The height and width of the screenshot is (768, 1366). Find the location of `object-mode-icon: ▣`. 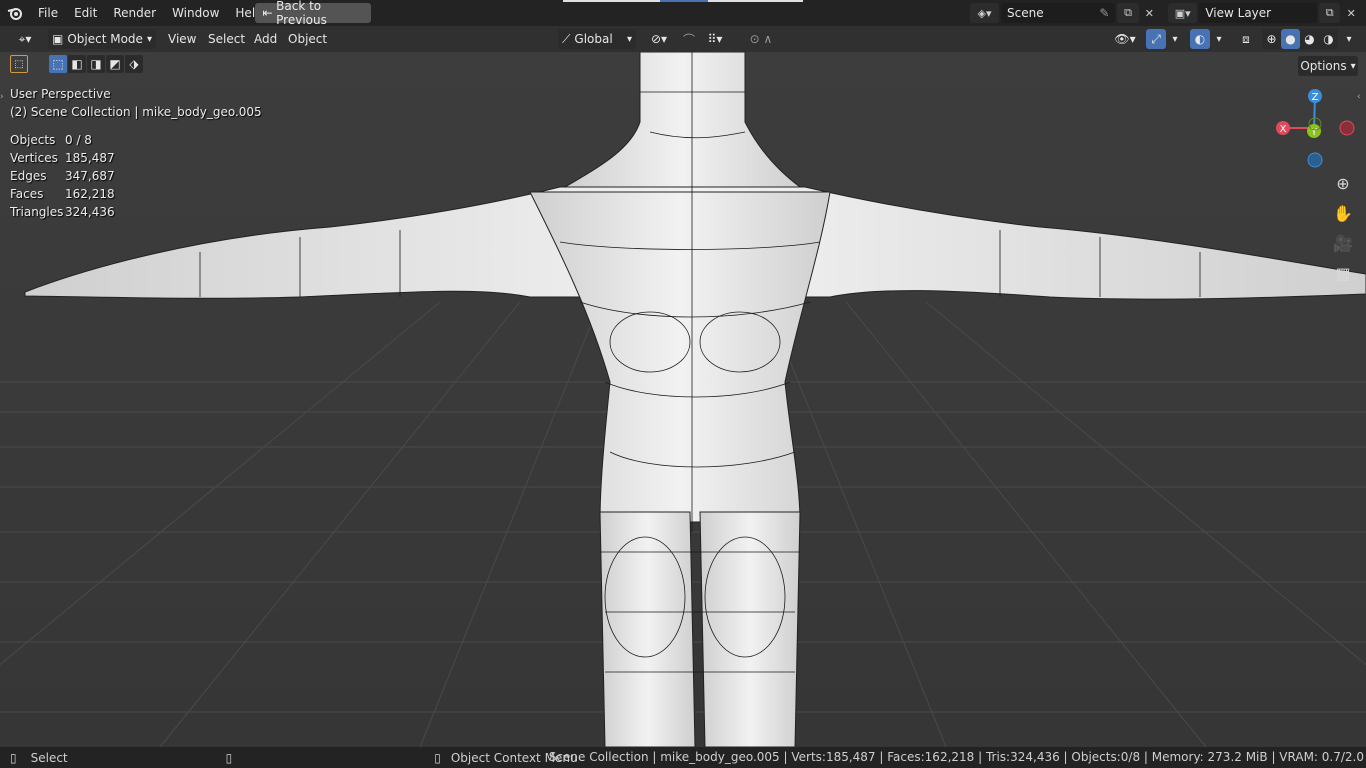

object-mode-icon: ▣ is located at coordinates (58, 39).